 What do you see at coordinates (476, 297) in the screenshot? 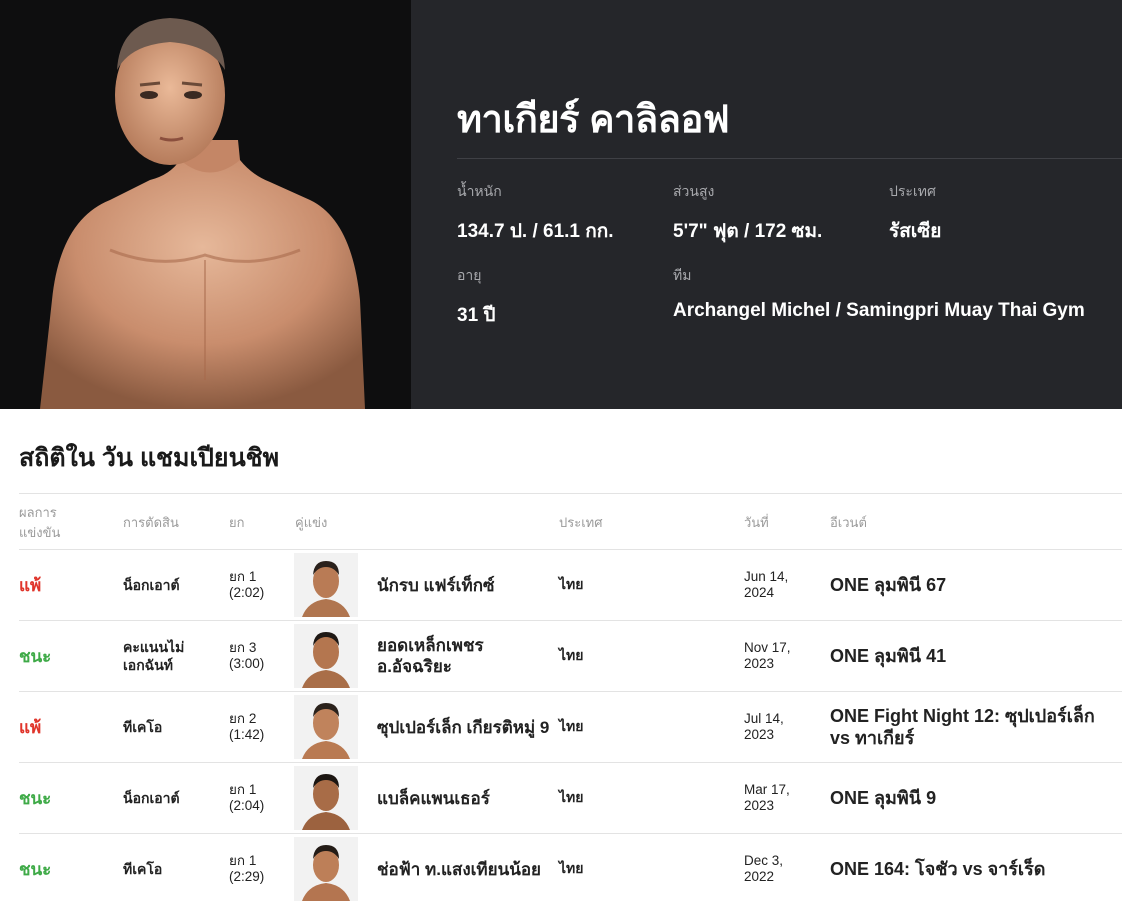
I see `age-stat: อายุ 31 ปี` at bounding box center [476, 297].